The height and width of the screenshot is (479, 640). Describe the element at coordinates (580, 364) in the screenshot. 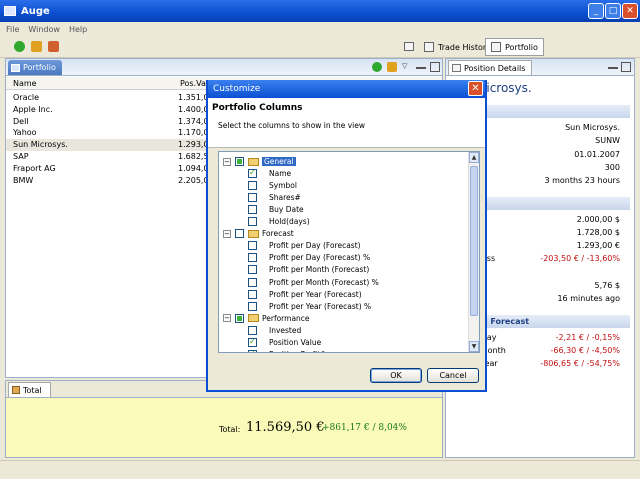

I see `details-value: -806,65 € / -54,75%` at that location.